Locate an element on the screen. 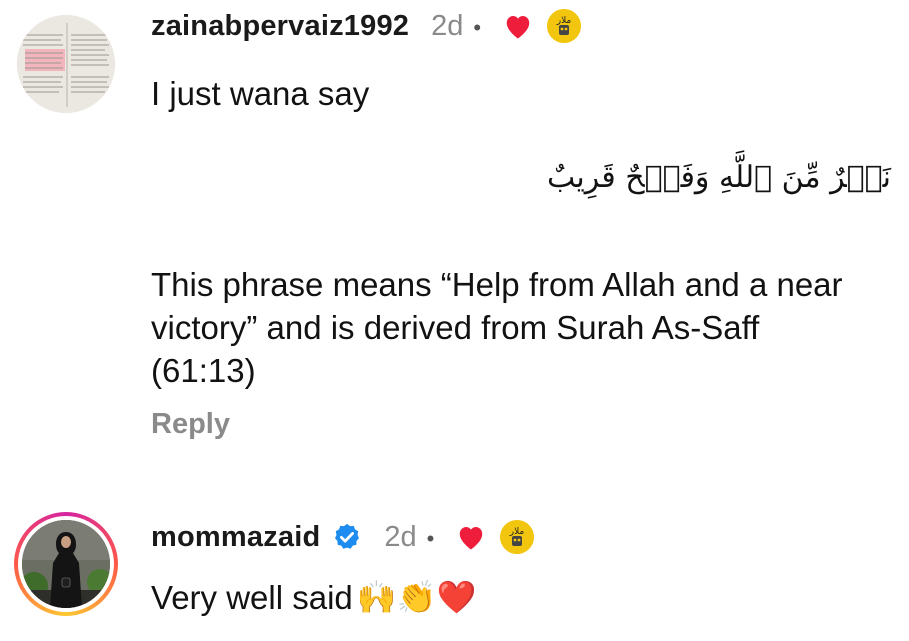 Image resolution: width=909 pixels, height=641 pixels. username: zainabpervaiz1992 is located at coordinates (280, 26).